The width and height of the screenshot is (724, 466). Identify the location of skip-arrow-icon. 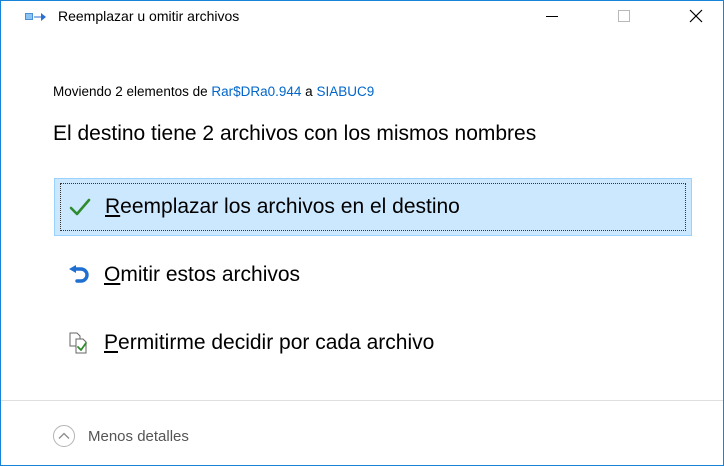
(79, 275).